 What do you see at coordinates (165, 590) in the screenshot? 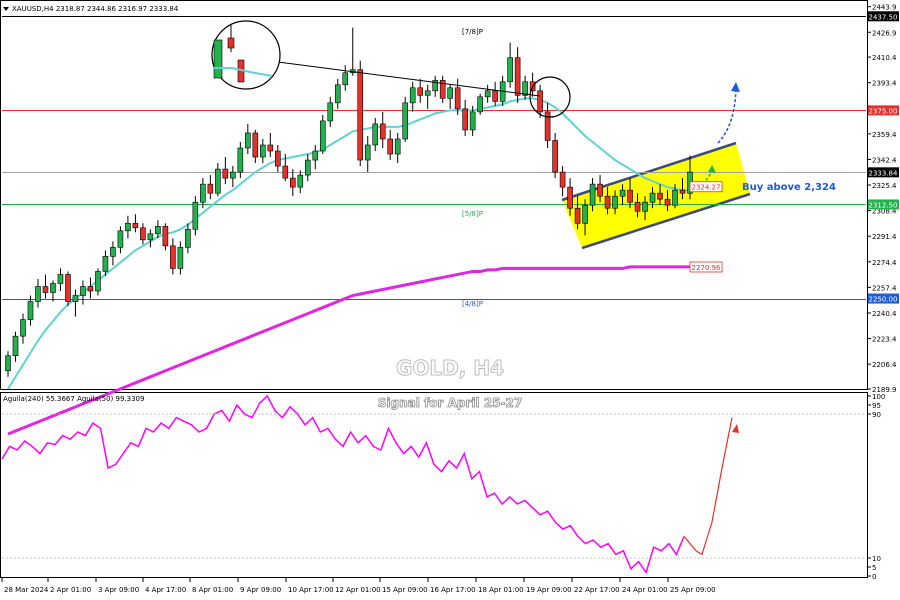
I see `x-tick-label: 4 Apr 17:00` at bounding box center [165, 590].